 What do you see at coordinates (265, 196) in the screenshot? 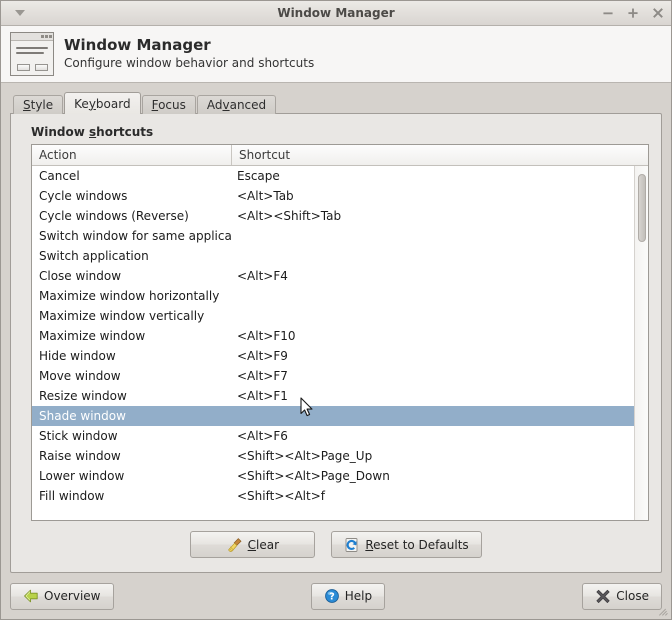
I see `cell-shortcut: <Alt>Tab` at bounding box center [265, 196].